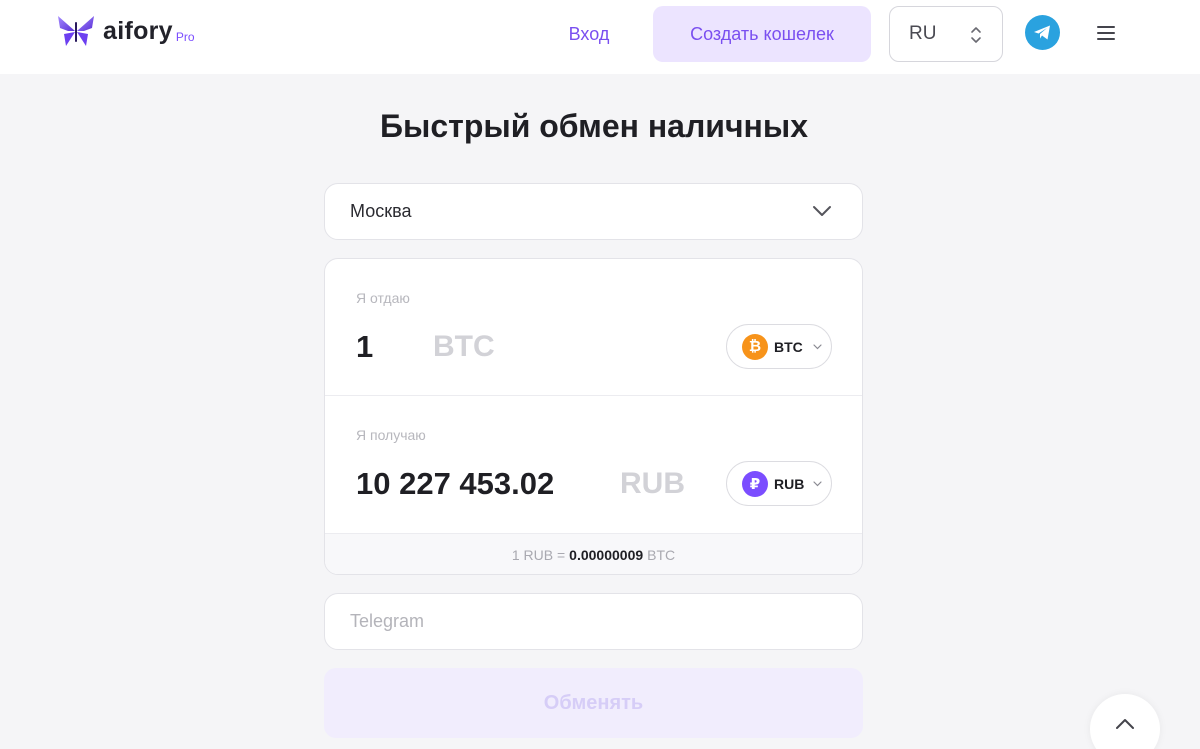 Image resolution: width=1200 pixels, height=749 pixels. Describe the element at coordinates (593, 703) in the screenshot. I see `exchange-submit-button: Обменять` at that location.